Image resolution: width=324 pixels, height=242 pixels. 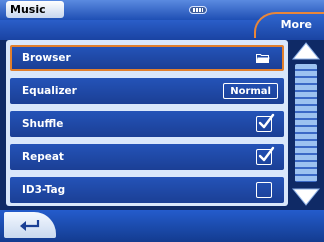 What do you see at coordinates (43, 124) in the screenshot?
I see `menu-item-label: Shuffle` at bounding box center [43, 124].